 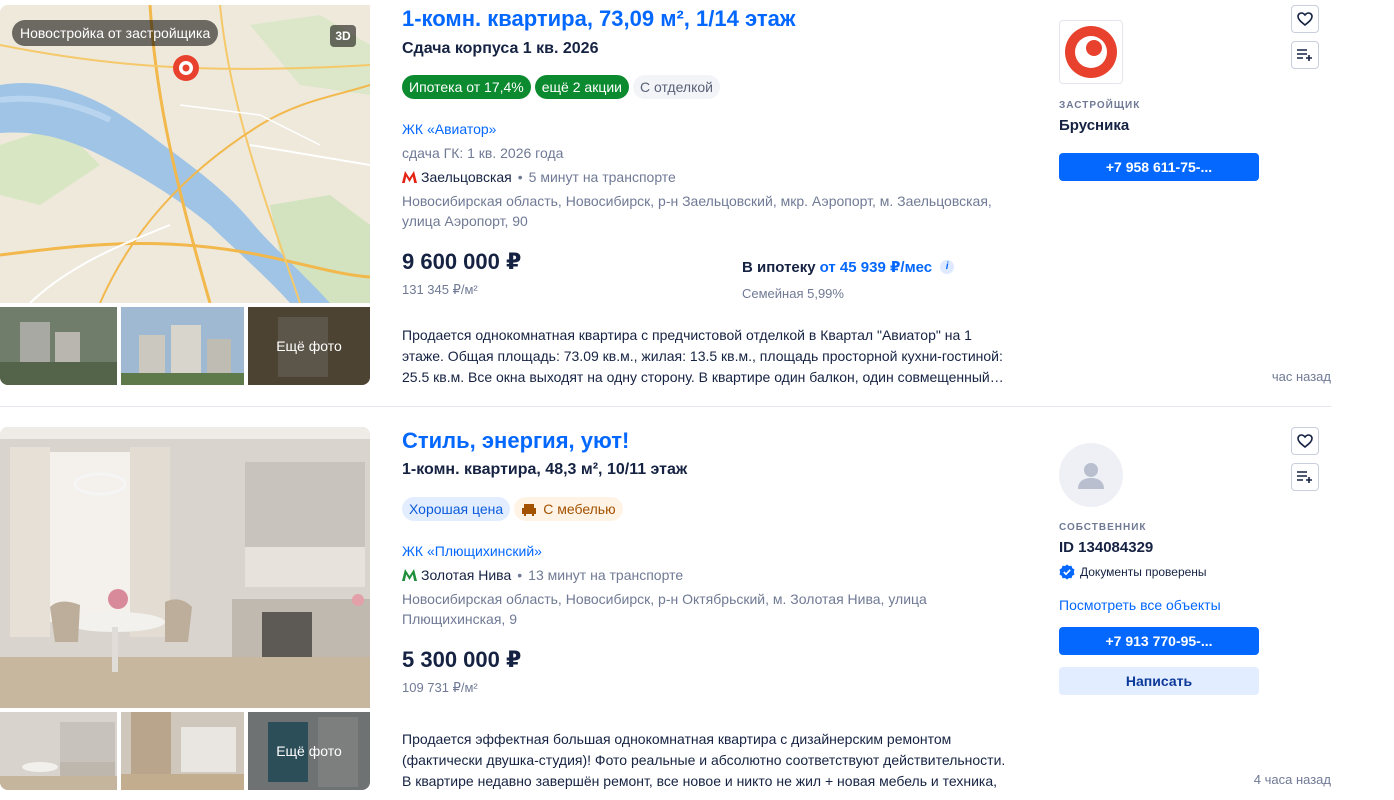 I want to click on metro-travel-time: 13 минут на транспорте, so click(x=606, y=575).